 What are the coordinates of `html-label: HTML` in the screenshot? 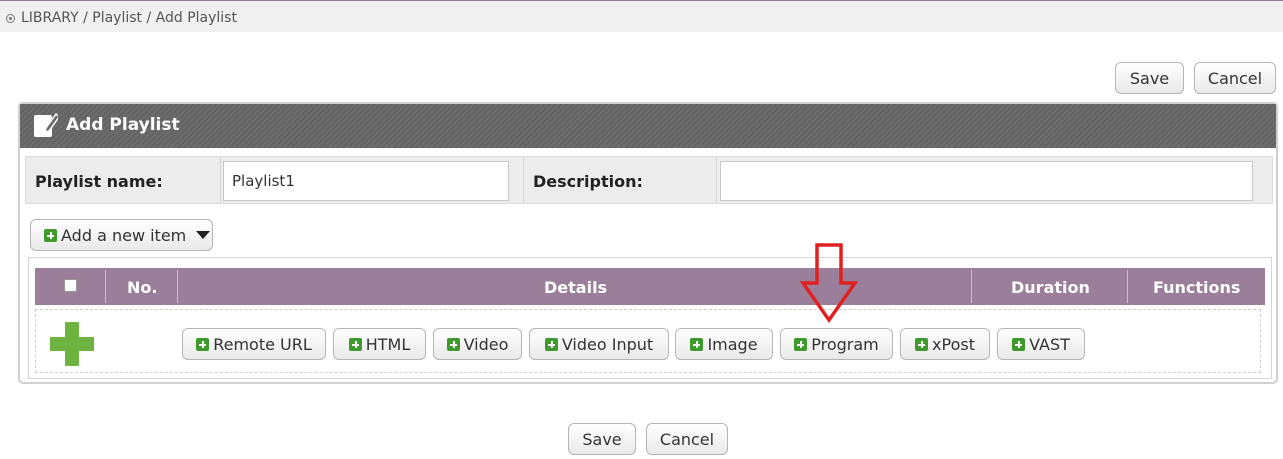 It's located at (388, 344).